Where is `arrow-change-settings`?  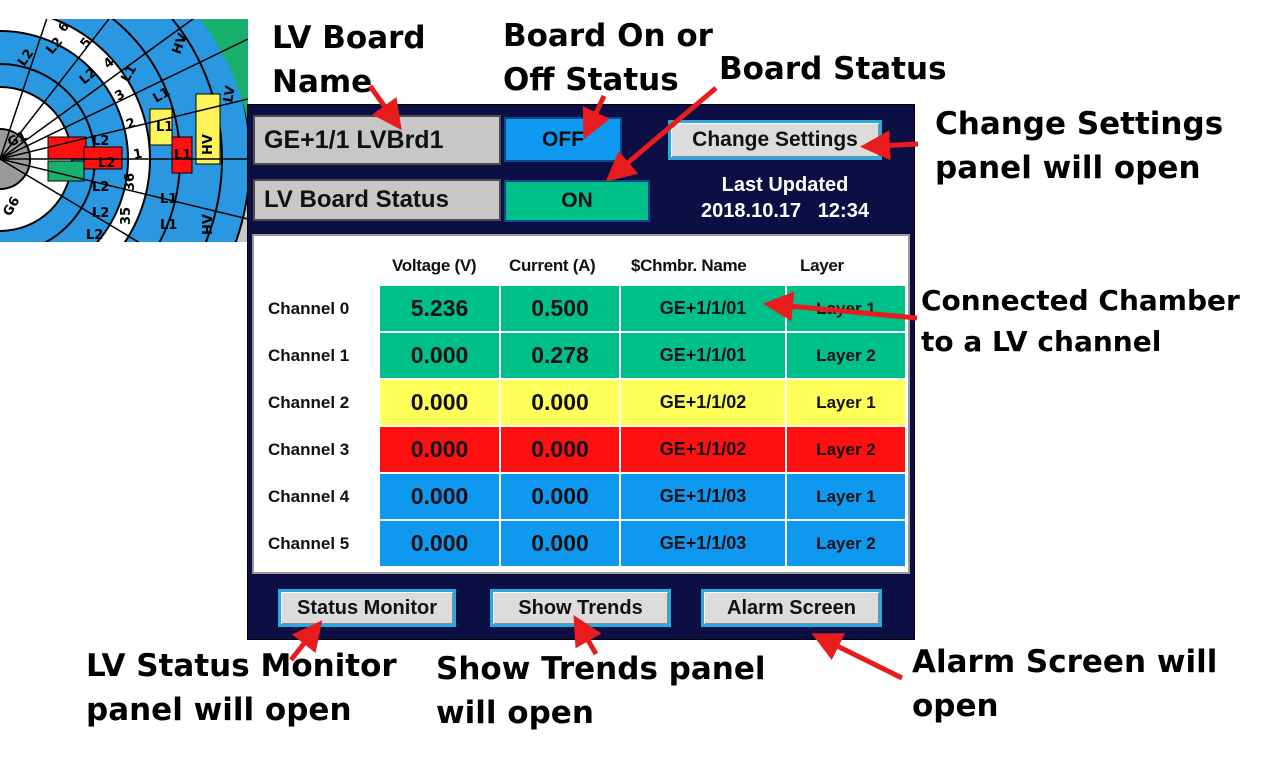 arrow-change-settings is located at coordinates (889, 145).